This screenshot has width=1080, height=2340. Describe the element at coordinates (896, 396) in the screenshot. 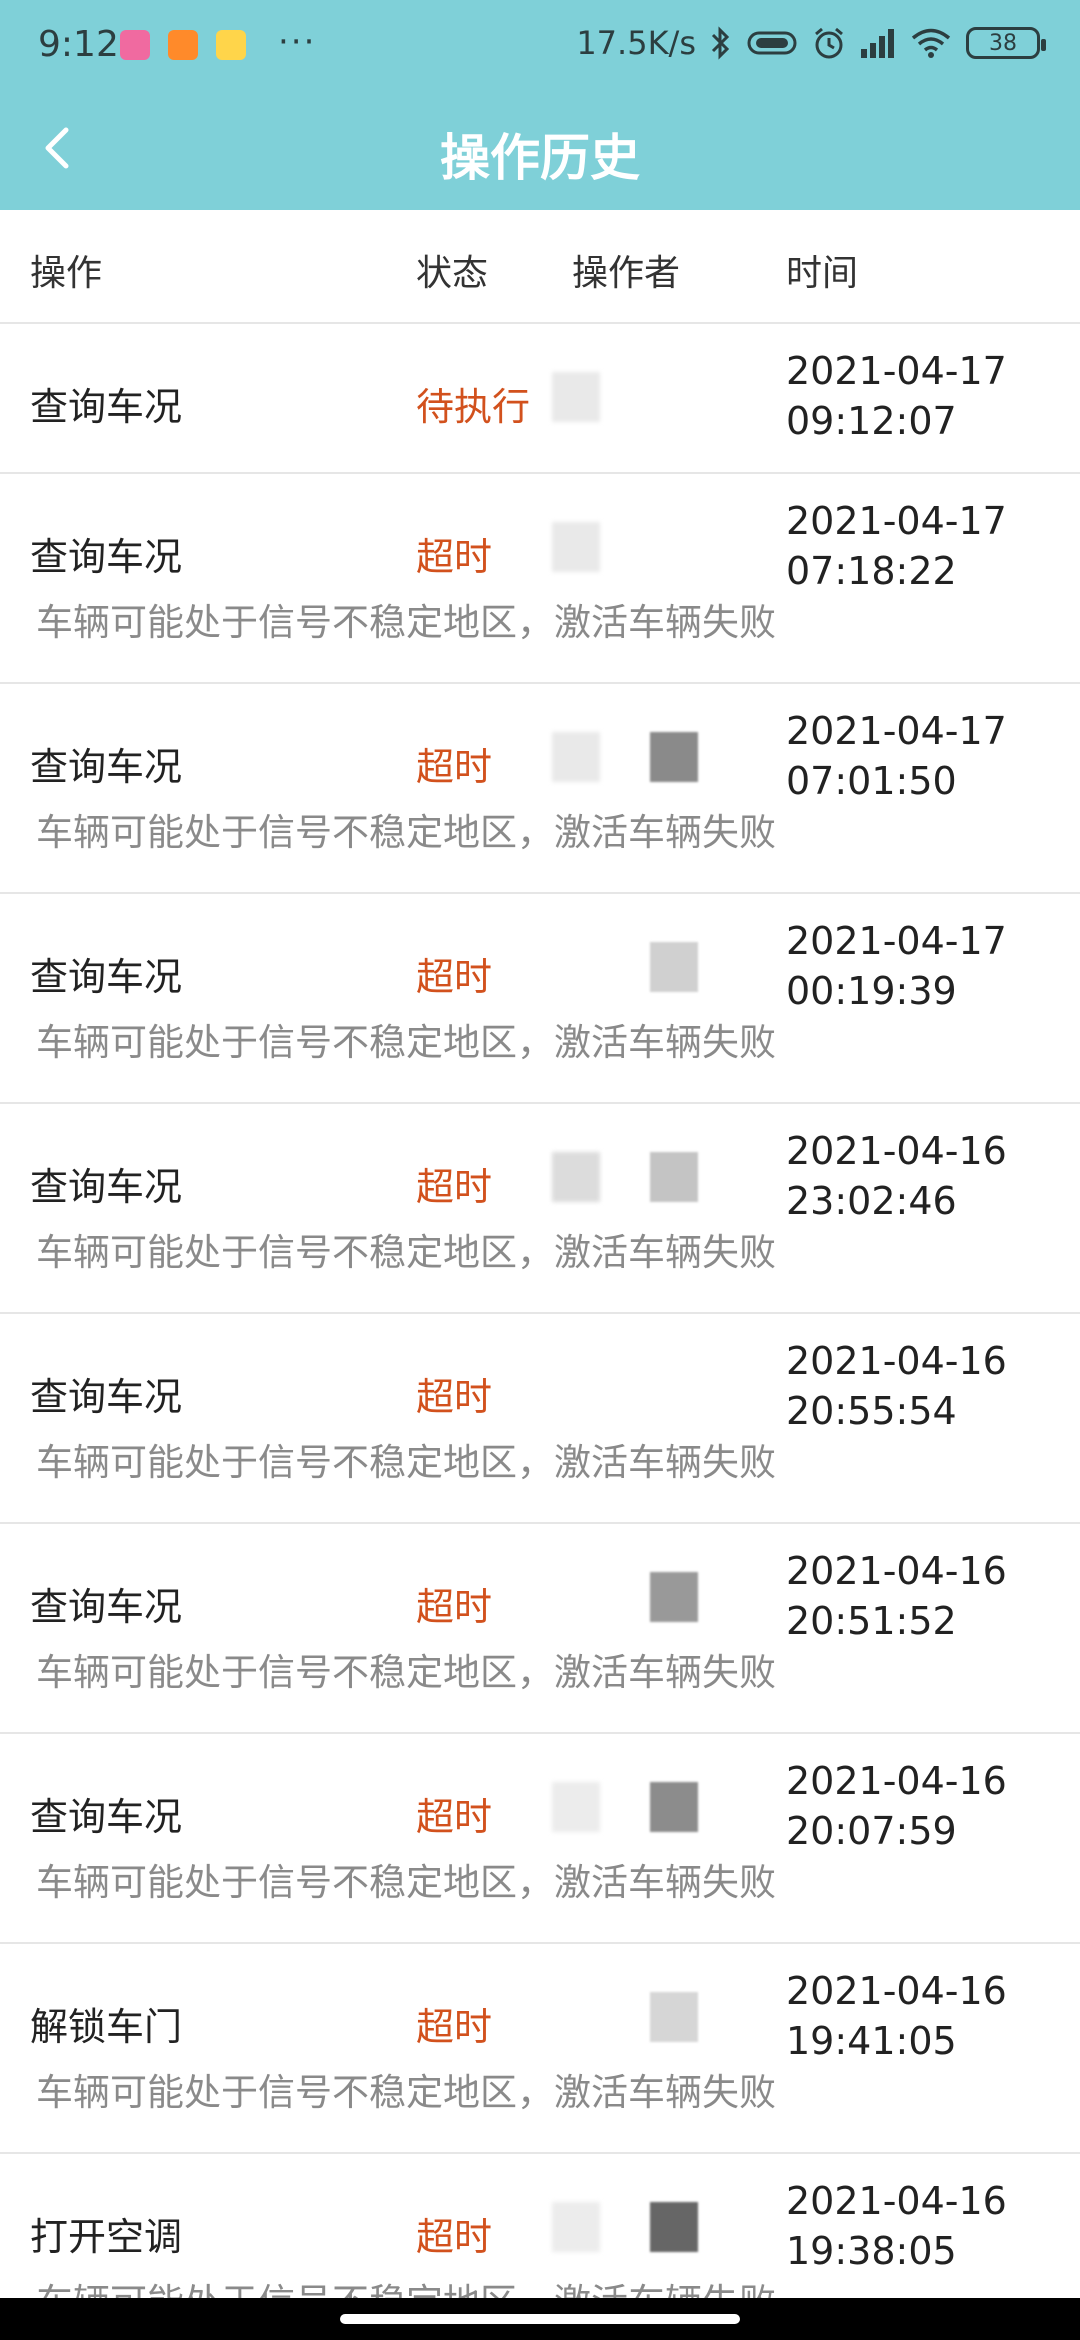

I see `row-time: 2021-04-17 09:12:07` at that location.